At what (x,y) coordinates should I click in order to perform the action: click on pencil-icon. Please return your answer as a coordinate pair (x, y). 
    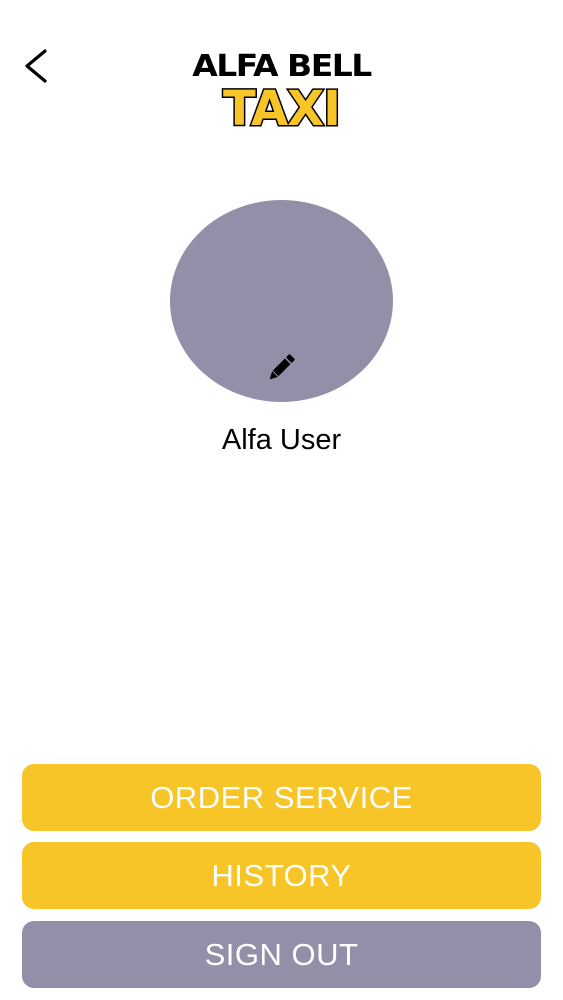
    Looking at the image, I should click on (281, 368).